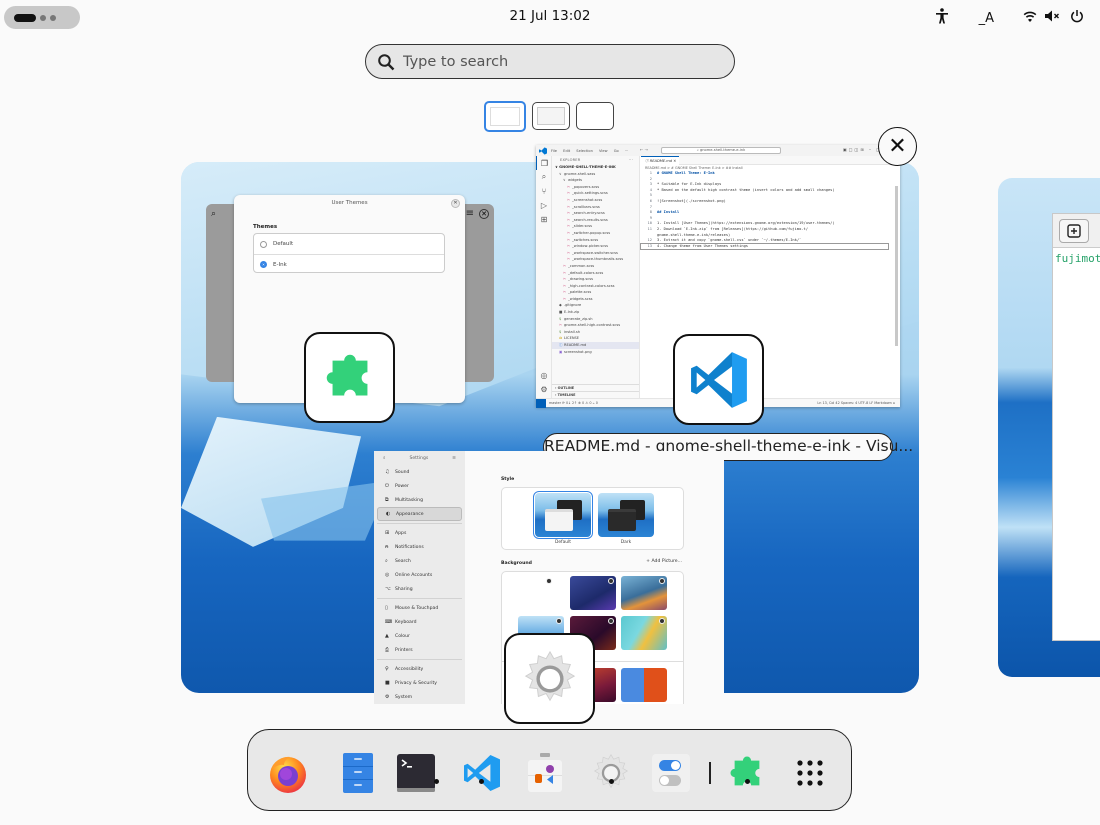 This screenshot has width=1100, height=825. I want to click on dock-item-settings, so click(611, 773).